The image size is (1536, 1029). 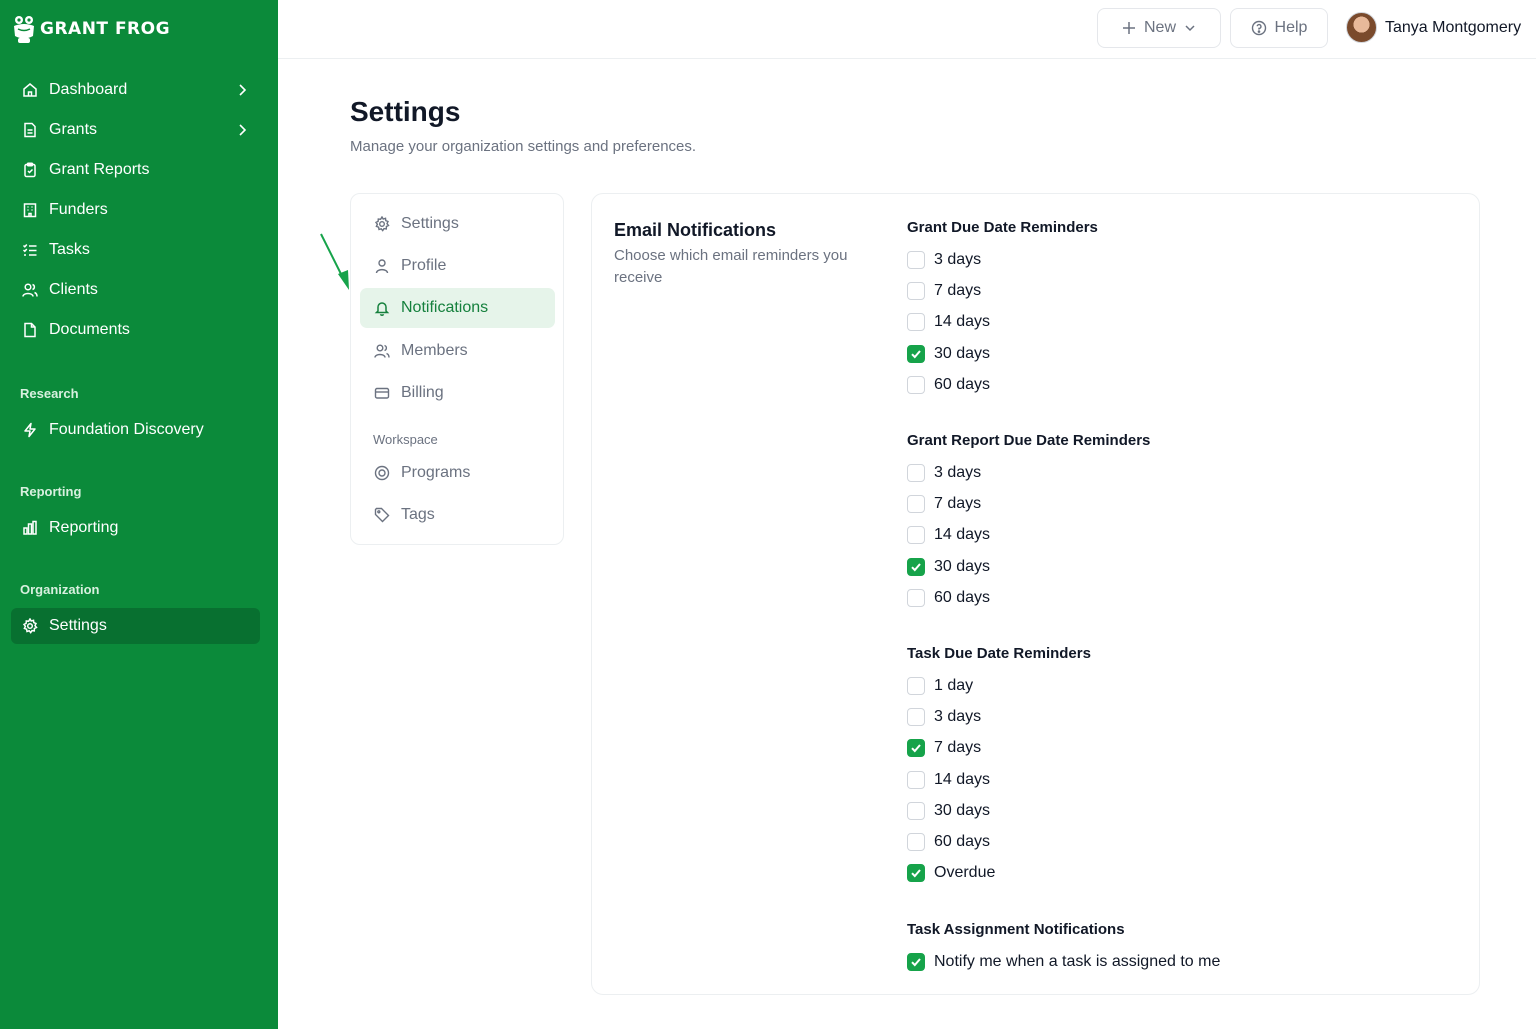 What do you see at coordinates (457, 351) in the screenshot?
I see `settings-menu-item-members: Members` at bounding box center [457, 351].